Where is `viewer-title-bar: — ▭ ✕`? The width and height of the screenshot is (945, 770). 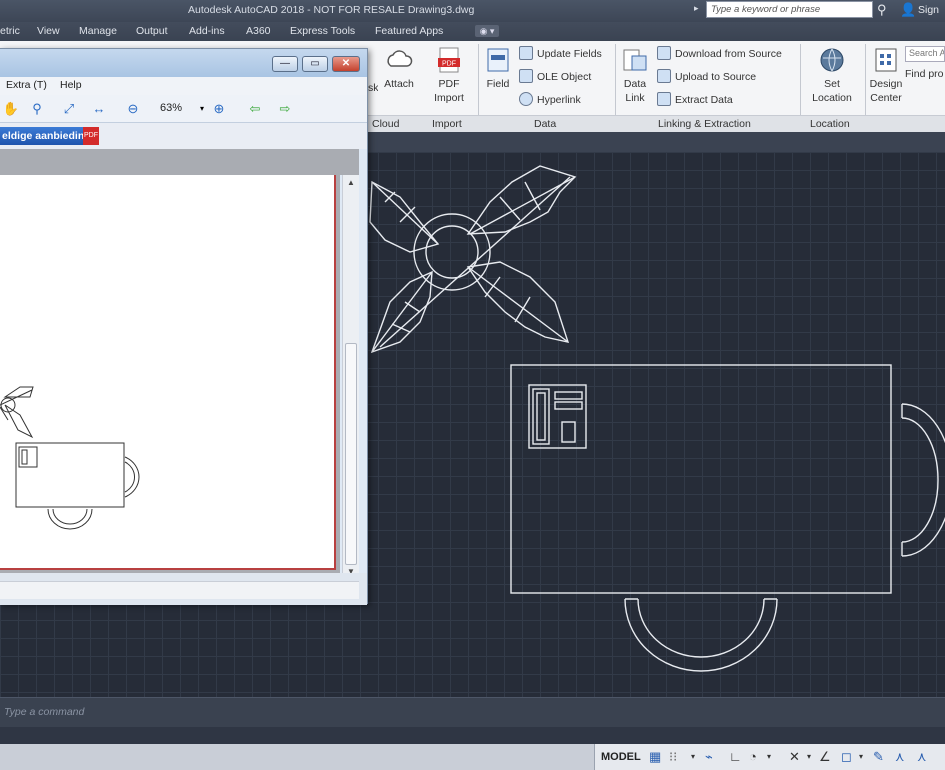 viewer-title-bar: — ▭ ✕ is located at coordinates (183, 63).